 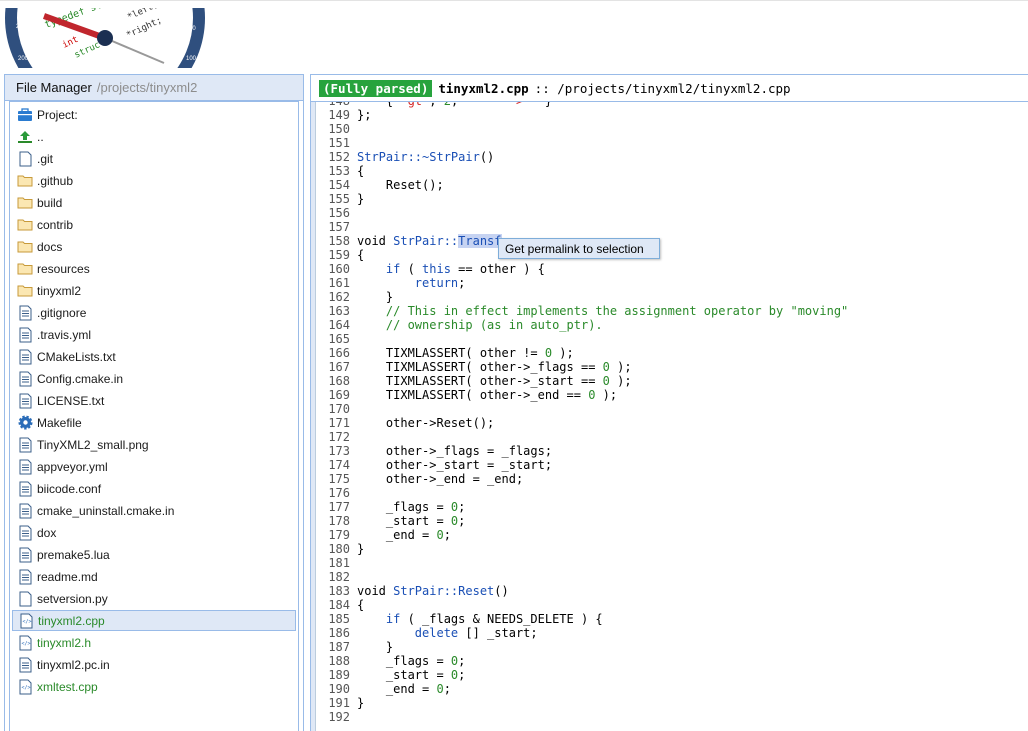 What do you see at coordinates (334, 283) in the screenshot?
I see `line-number: 161` at bounding box center [334, 283].